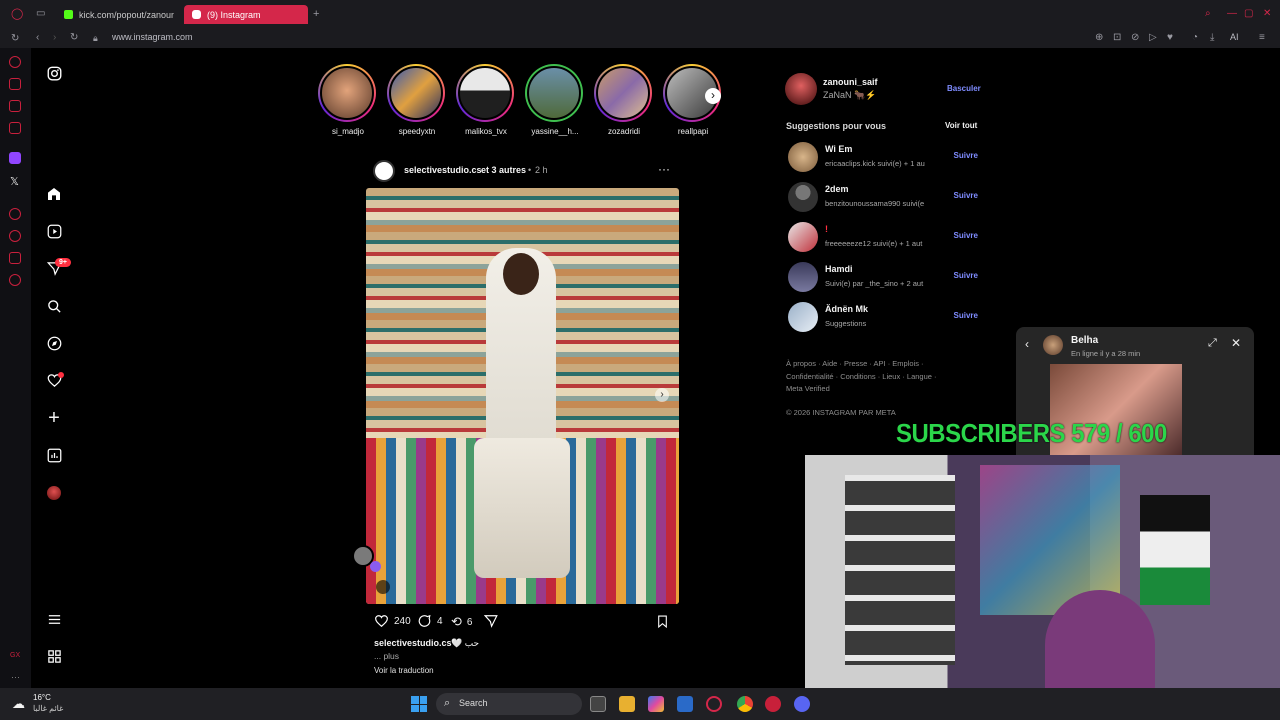 The width and height of the screenshot is (1280, 720). What do you see at coordinates (883, 197) in the screenshot?
I see `suggestion-item: 2dem benzitounoussama990 suivi(e Suivre` at bounding box center [883, 197].